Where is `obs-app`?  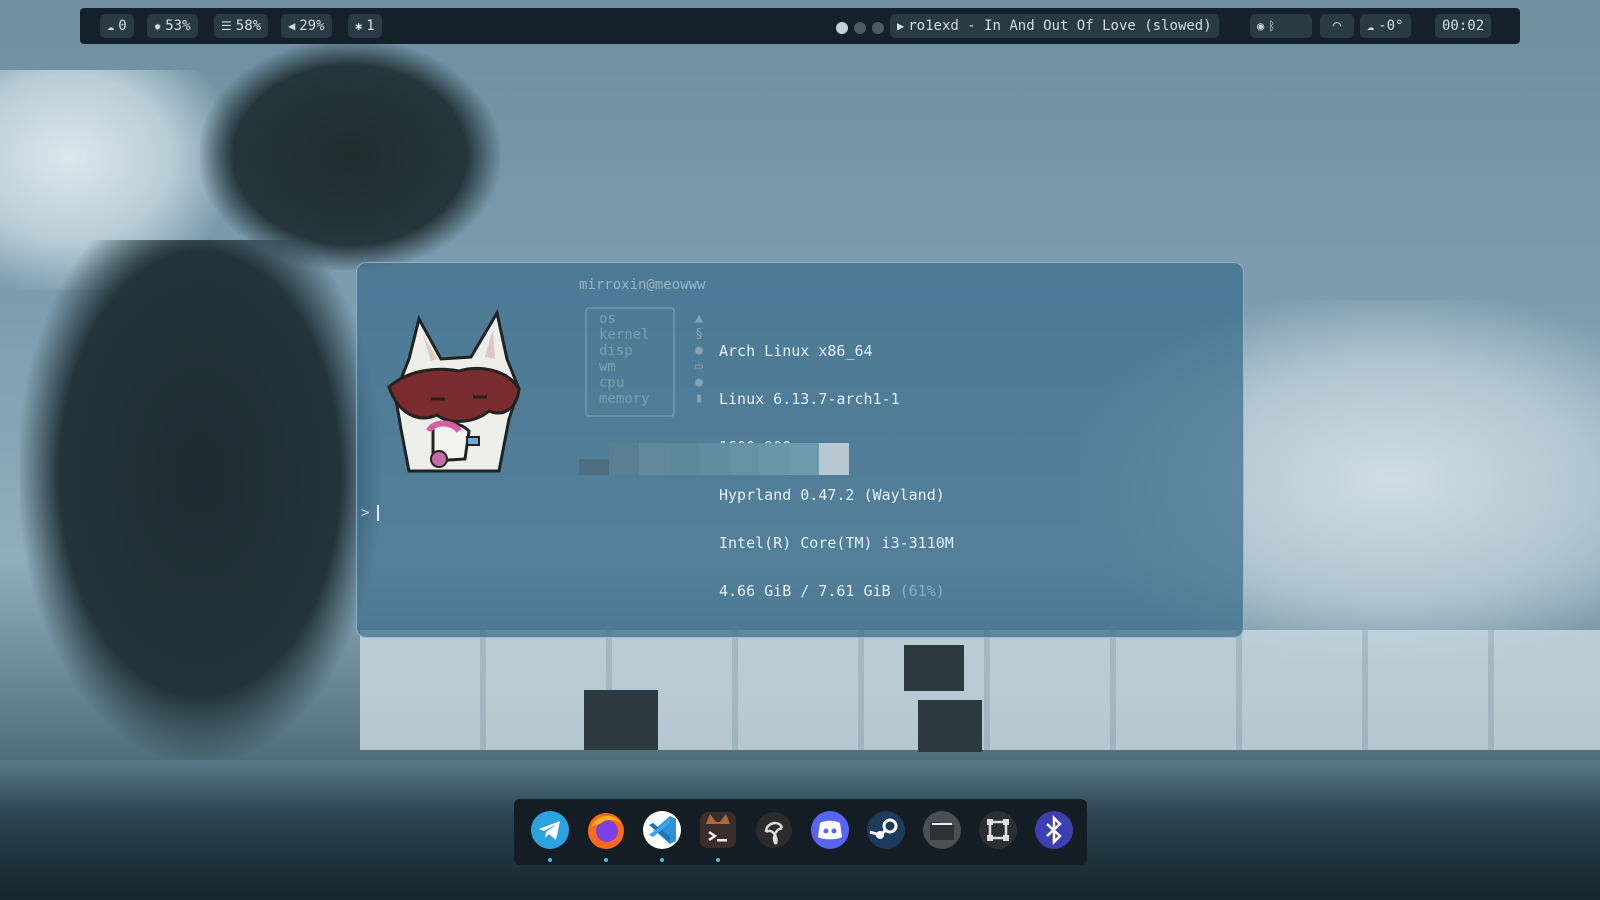
obs-app is located at coordinates (774, 830).